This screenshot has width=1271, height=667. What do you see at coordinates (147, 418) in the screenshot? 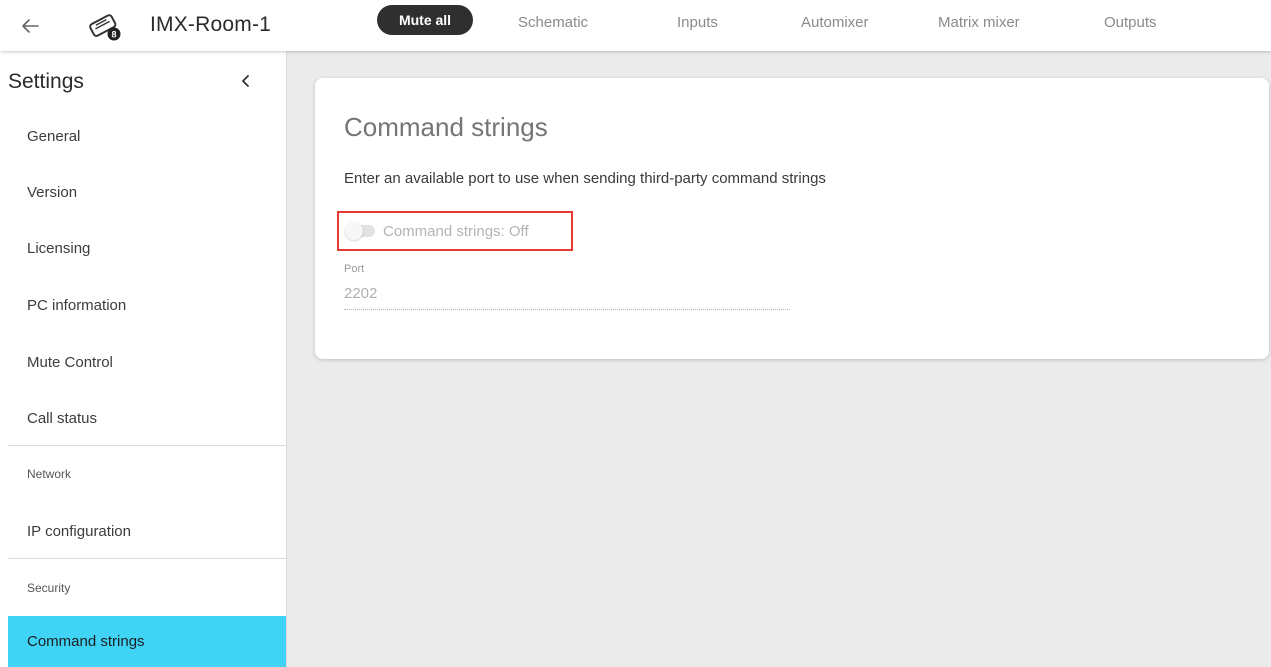
I see `sidebar-item-call-status: Call status` at bounding box center [147, 418].